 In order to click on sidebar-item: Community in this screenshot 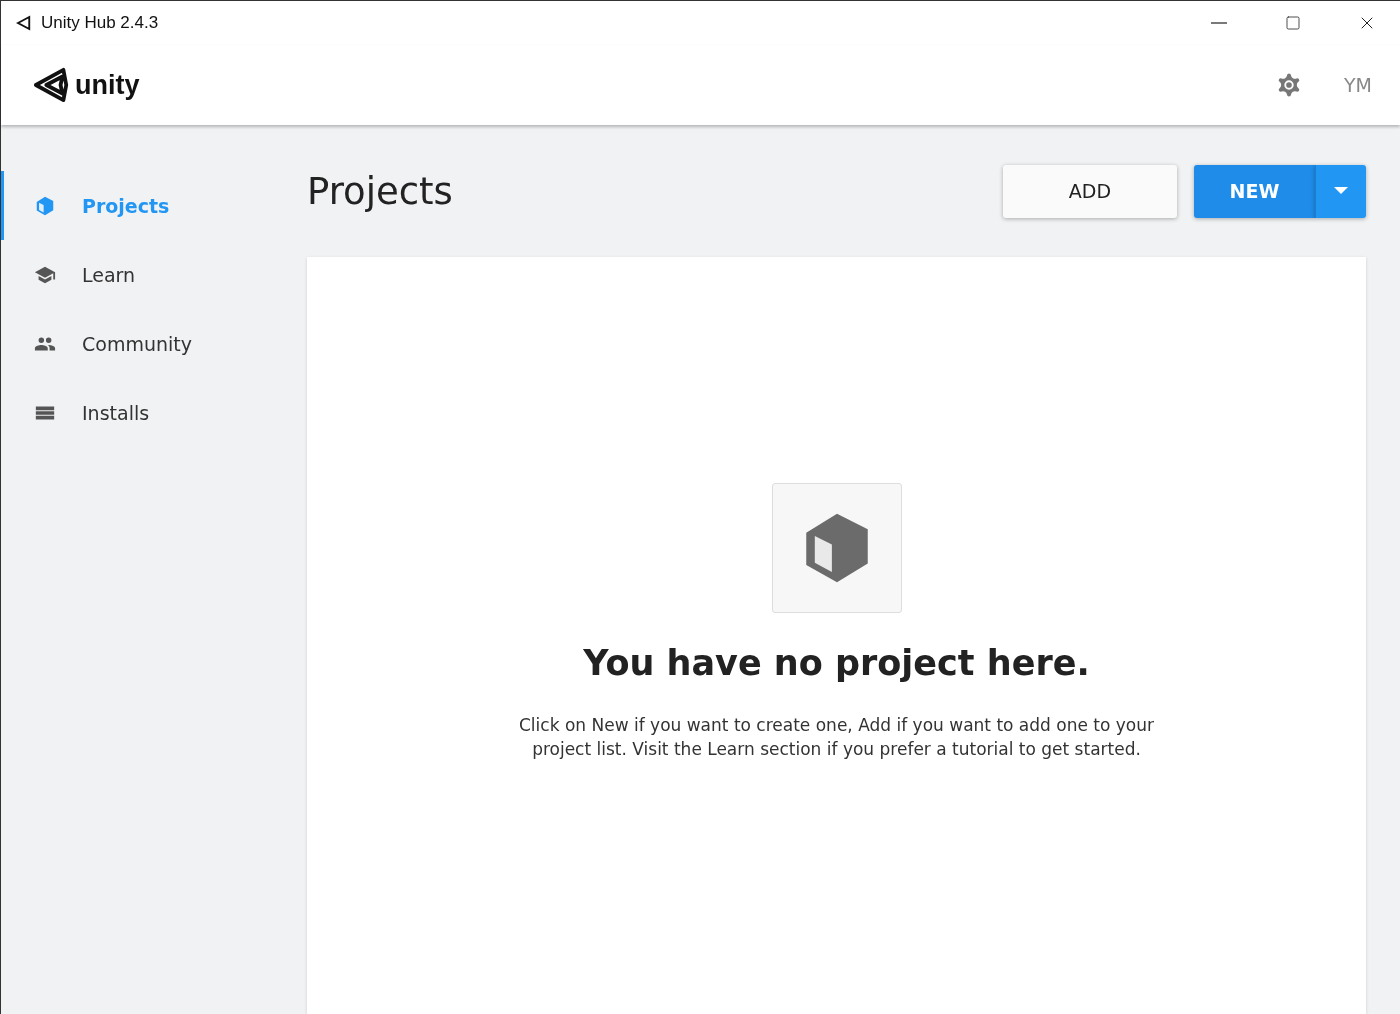, I will do `click(154, 343)`.